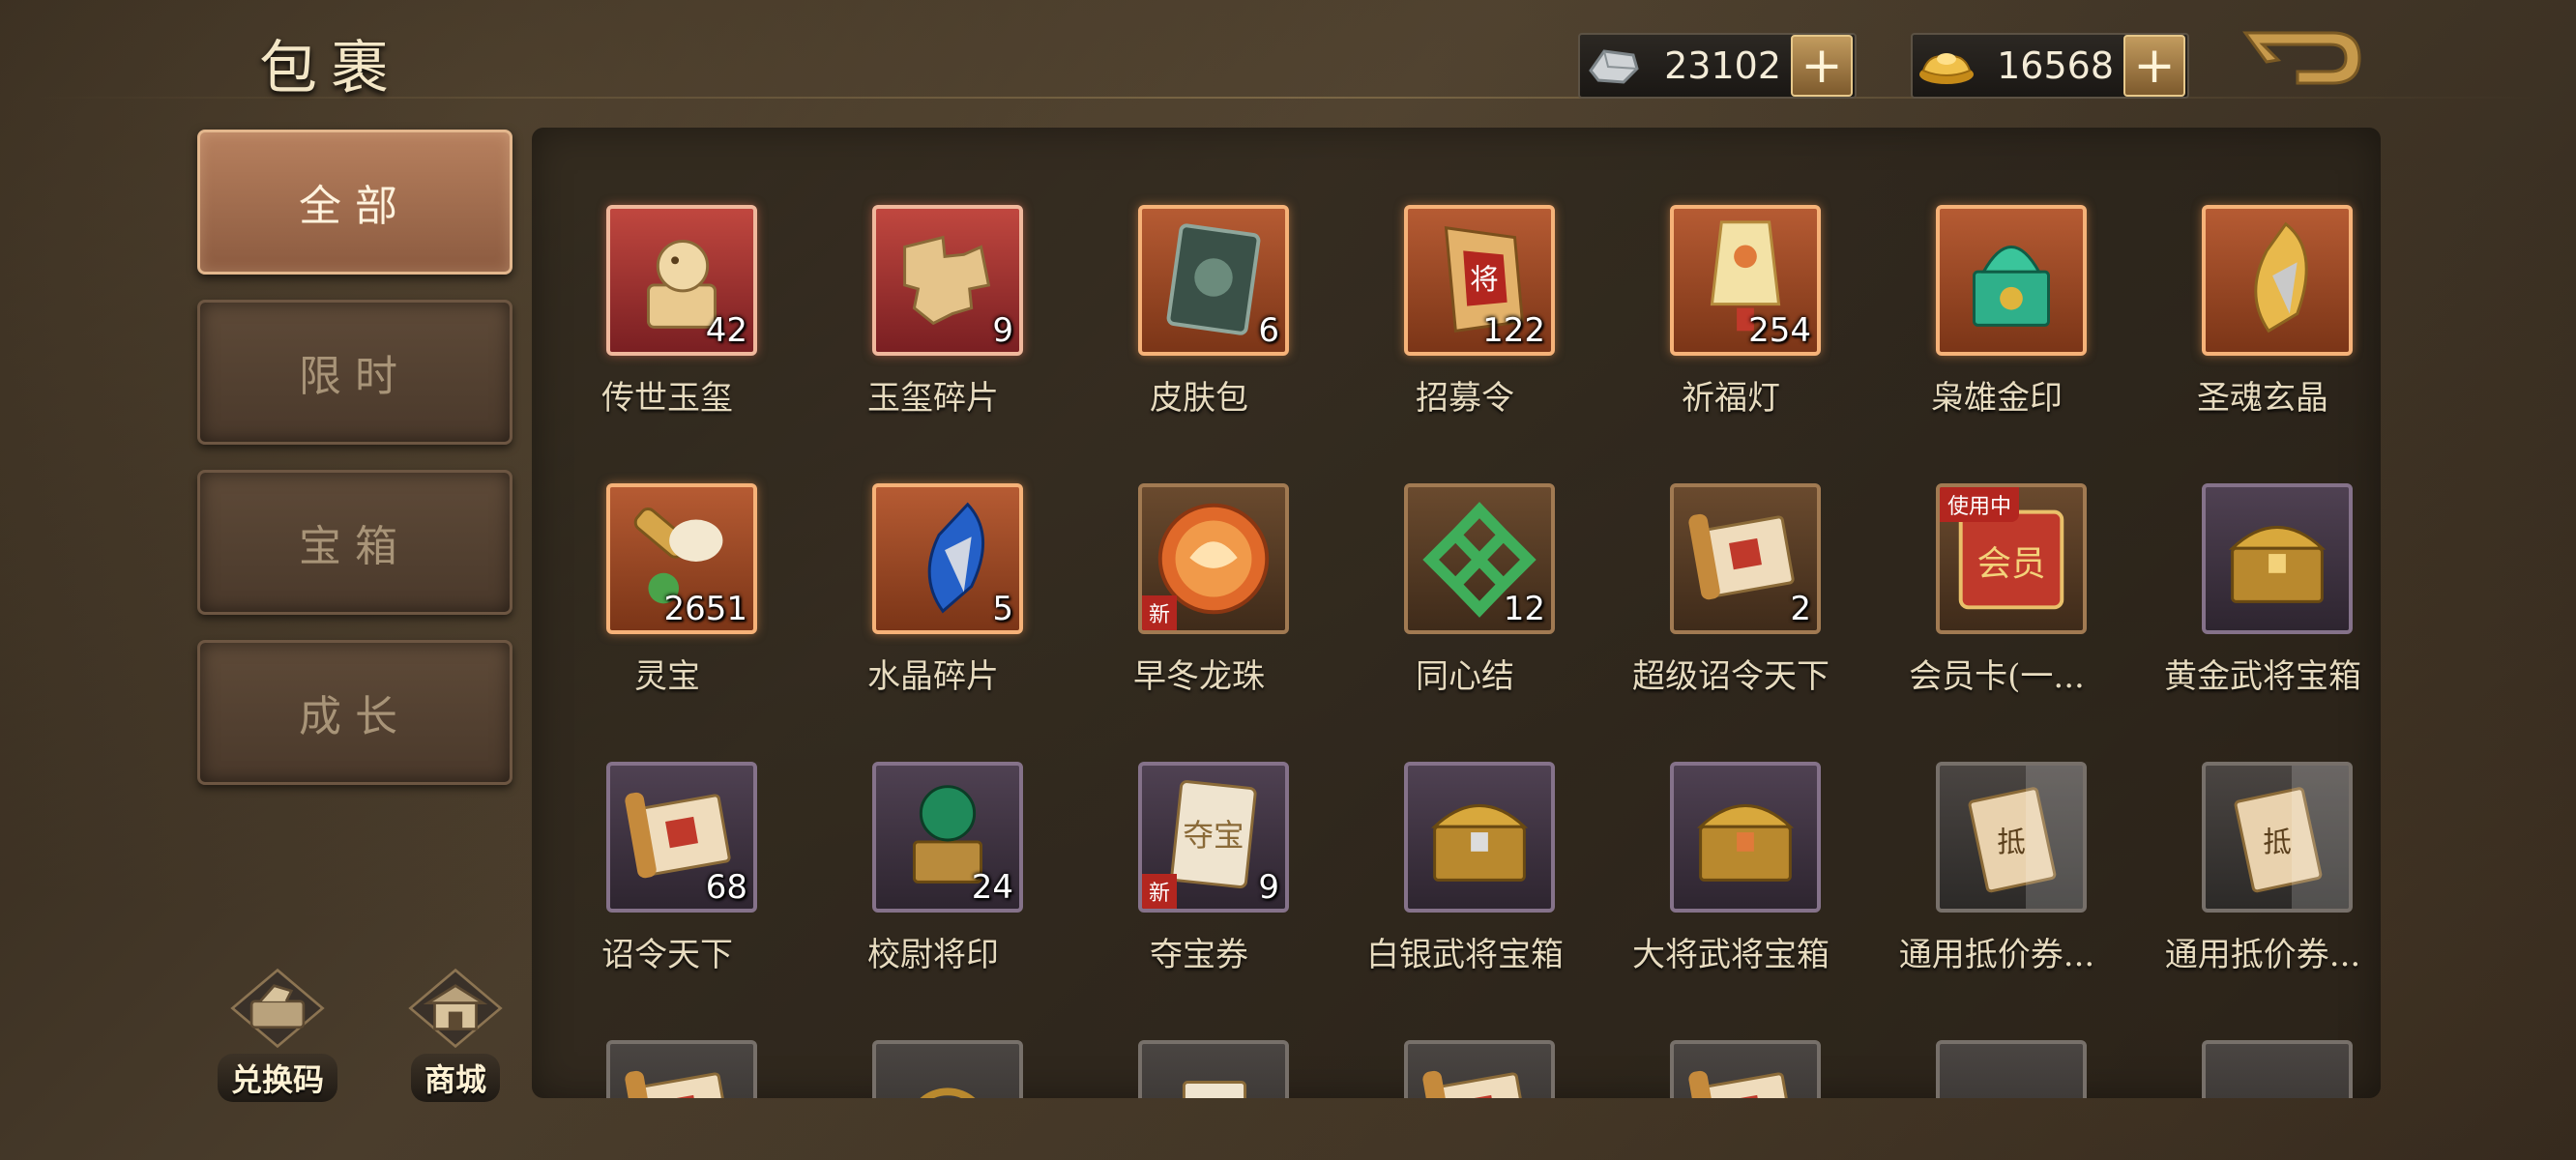 Image resolution: width=2576 pixels, height=1160 pixels. What do you see at coordinates (1213, 559) in the screenshot?
I see `item-slot: 新` at bounding box center [1213, 559].